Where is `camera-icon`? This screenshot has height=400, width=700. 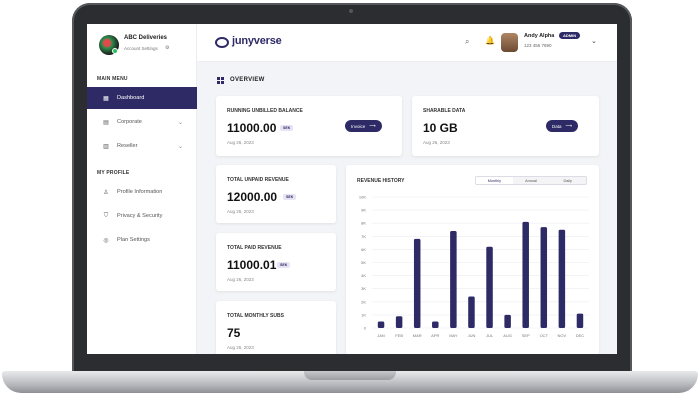
camera-icon is located at coordinates (351, 11).